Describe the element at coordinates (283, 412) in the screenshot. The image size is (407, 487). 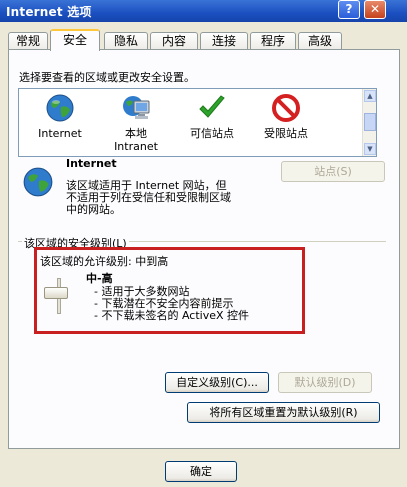
I see `reset-all-zones-button: 将所有区域重置为默认级别(R)` at that location.